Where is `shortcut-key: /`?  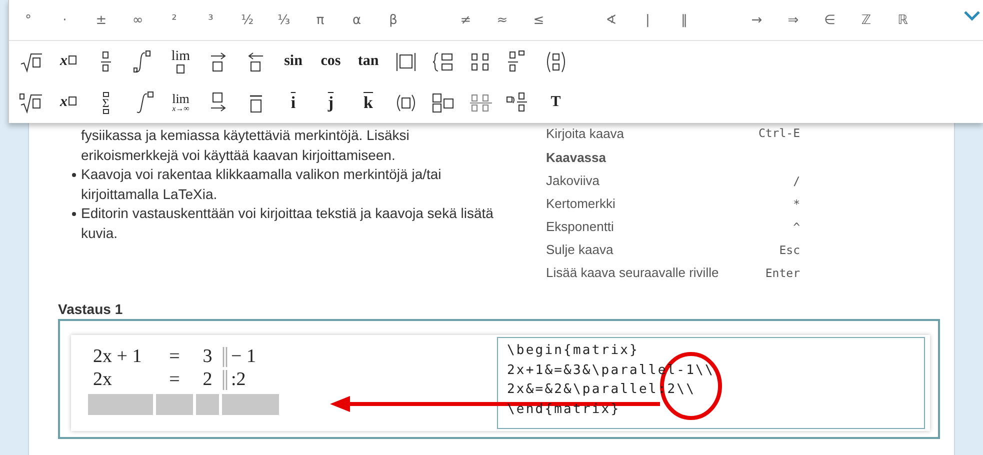
shortcut-key: / is located at coordinates (796, 181).